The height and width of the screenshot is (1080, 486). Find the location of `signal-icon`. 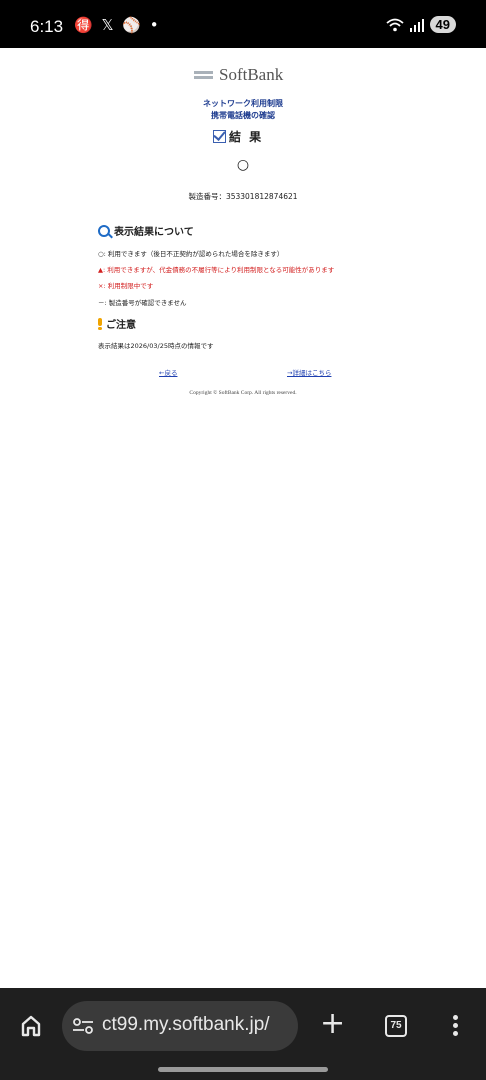

signal-icon is located at coordinates (416, 25).